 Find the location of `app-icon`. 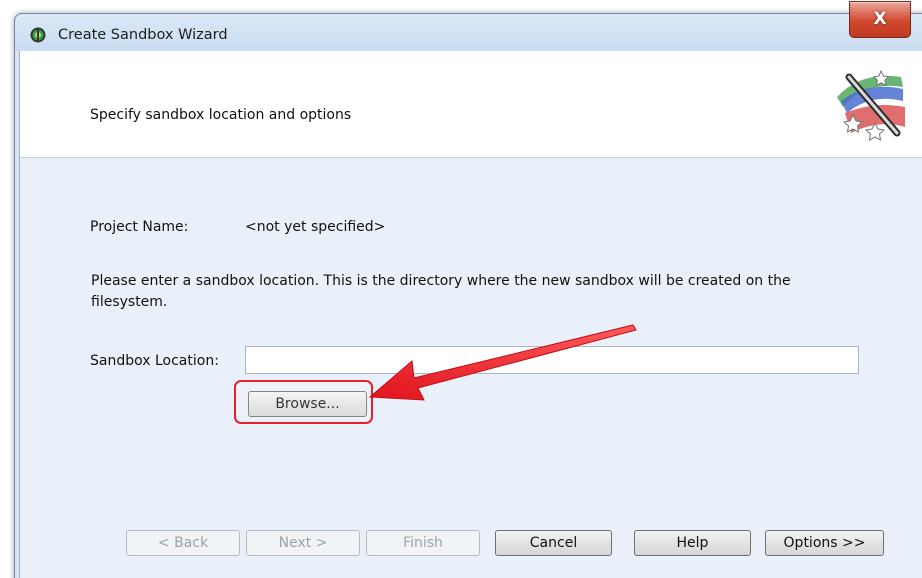

app-icon is located at coordinates (38, 35).